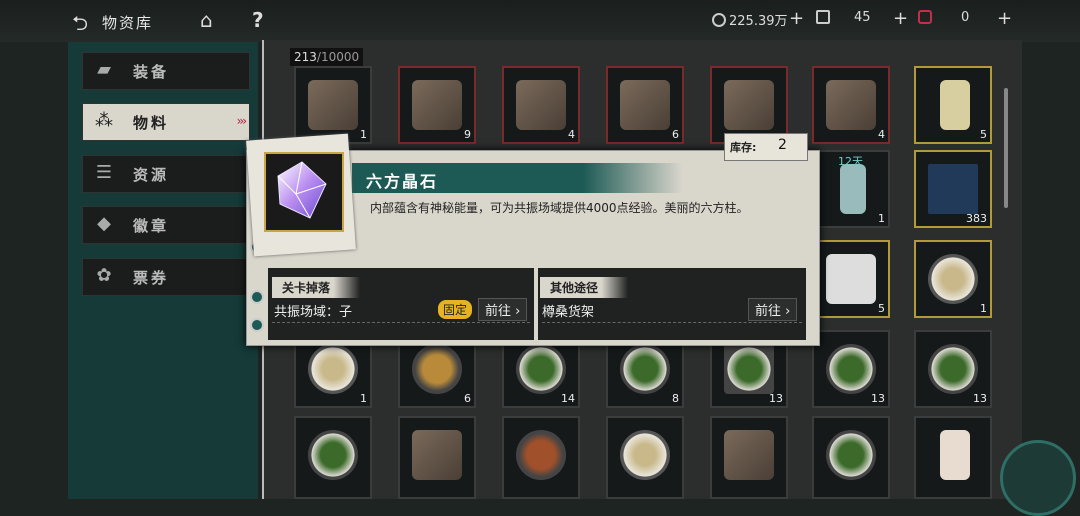 Image resolution: width=1080 pixels, height=516 pixels. I want to click on back-icon: ⮌, so click(80, 26).